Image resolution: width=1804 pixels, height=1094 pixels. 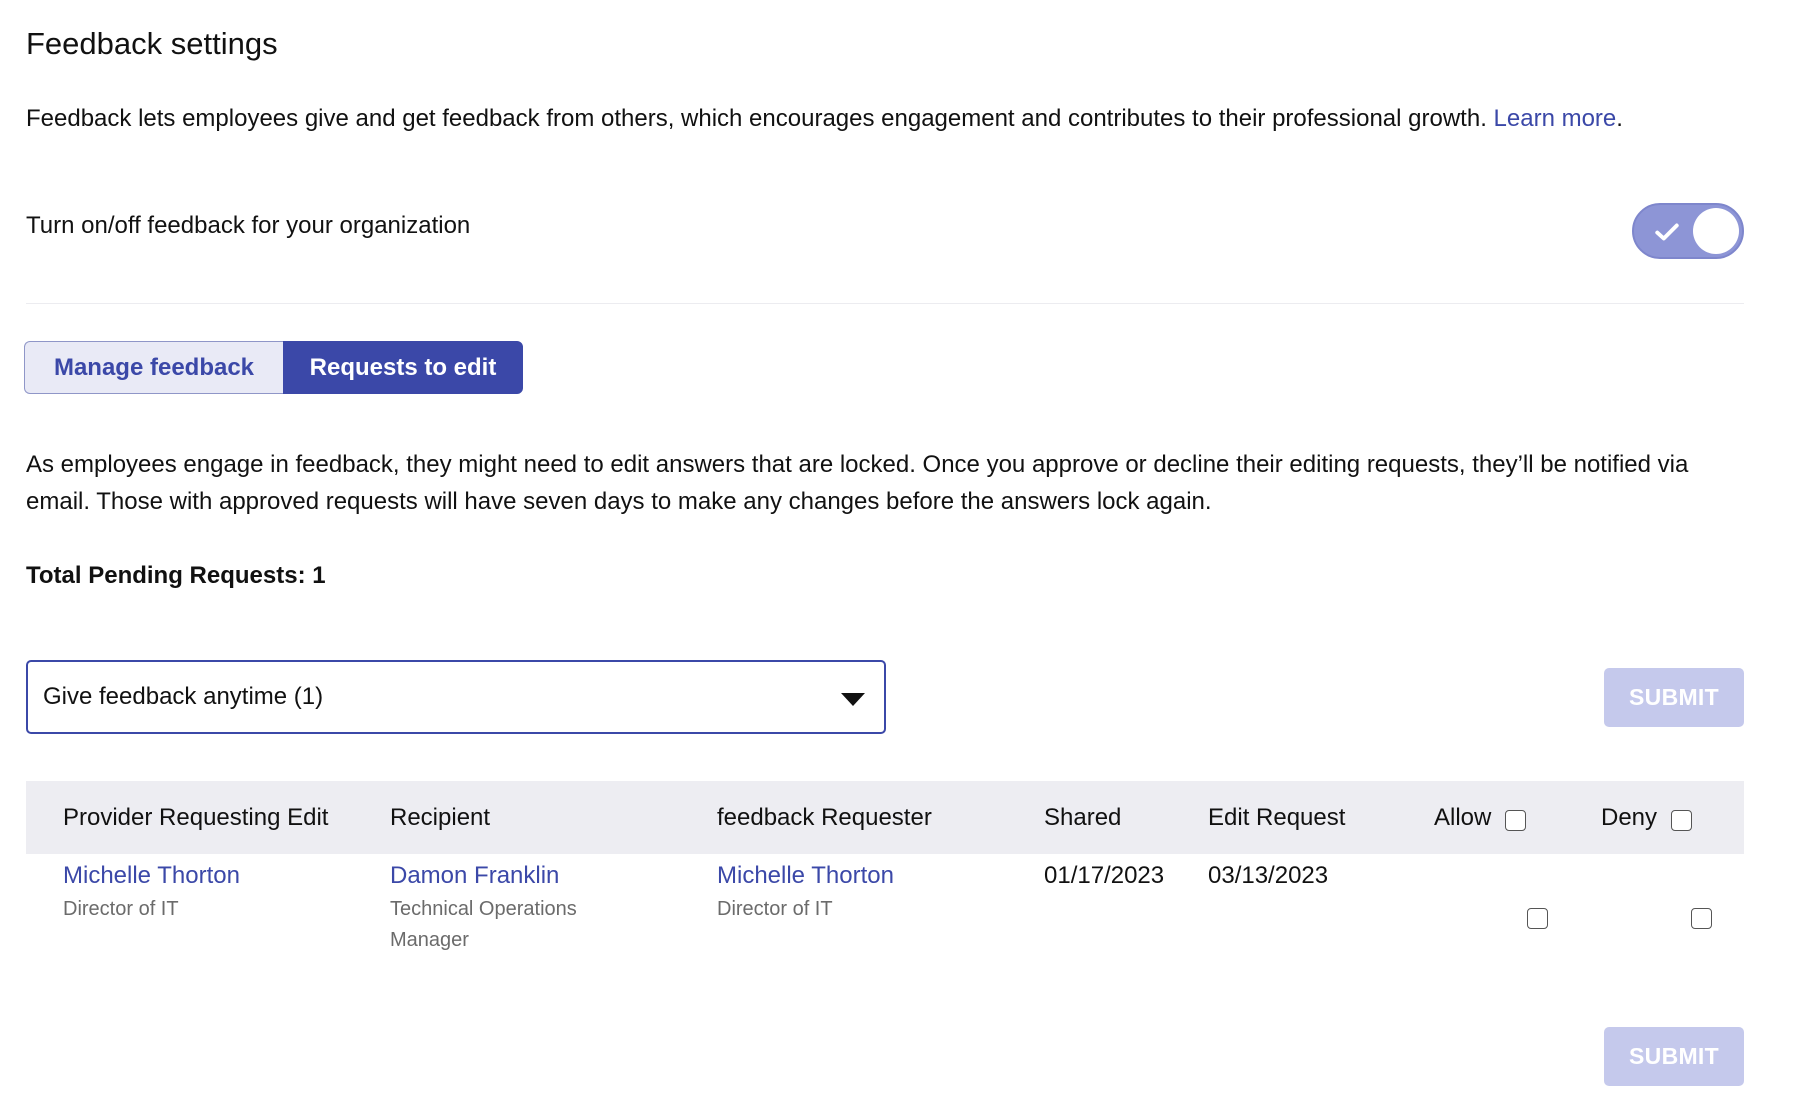 I want to click on tab-group: Manage feedback Requests to edit, so click(x=273, y=367).